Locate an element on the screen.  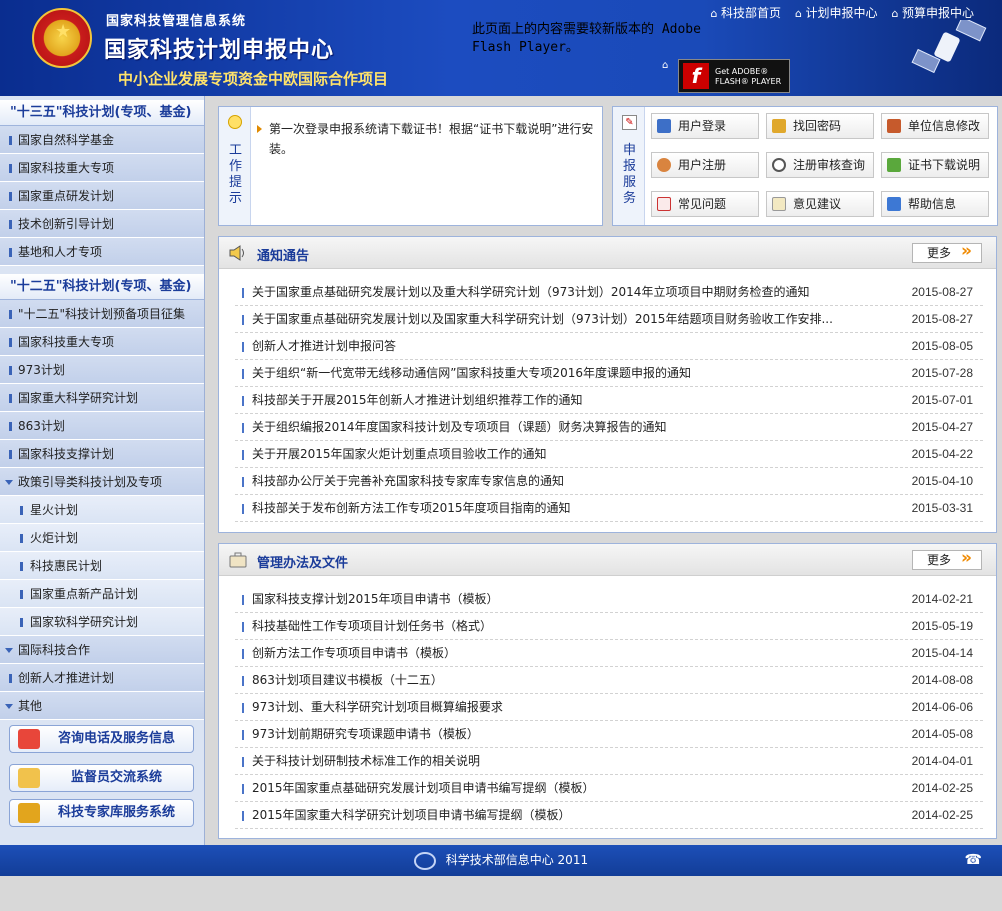
item-date: 2014-06-06 is located at coordinates (942, 707).